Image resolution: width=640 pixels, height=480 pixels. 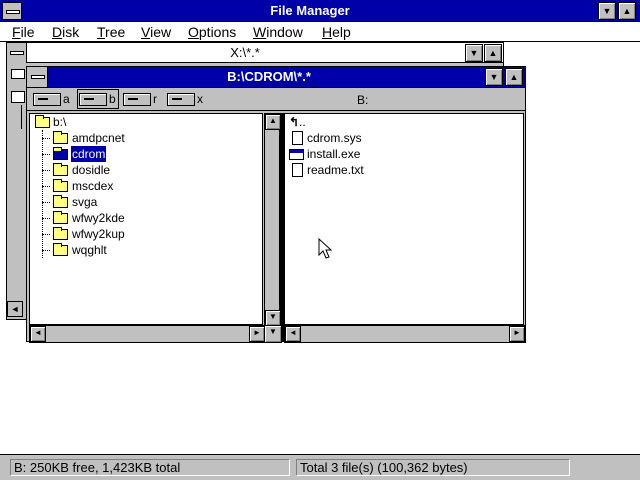 What do you see at coordinates (65, 32) in the screenshot?
I see `menu-disk: Disk` at bounding box center [65, 32].